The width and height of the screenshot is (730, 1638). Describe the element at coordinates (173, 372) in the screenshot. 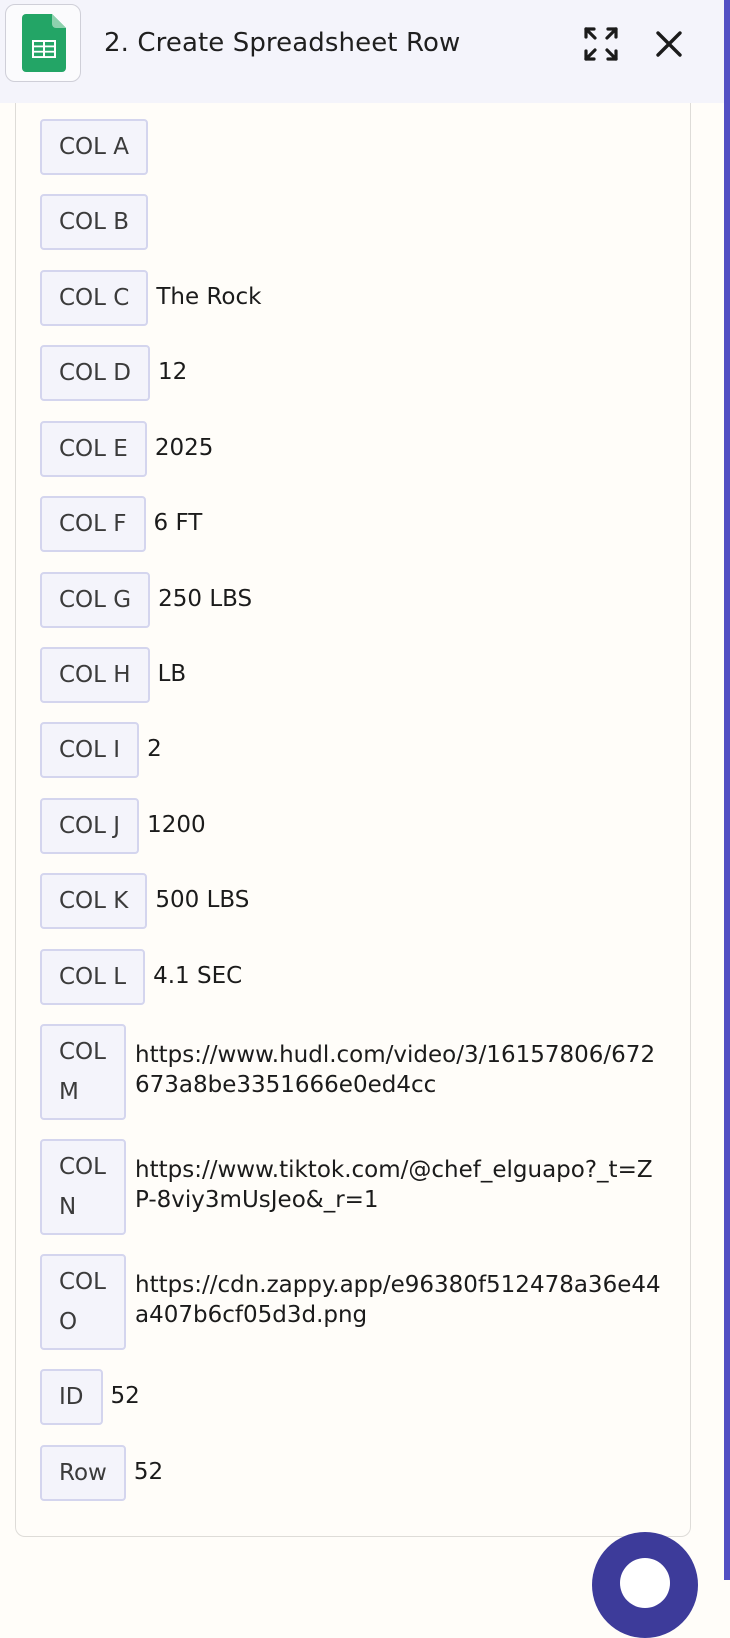

I see `field-value: 12` at that location.